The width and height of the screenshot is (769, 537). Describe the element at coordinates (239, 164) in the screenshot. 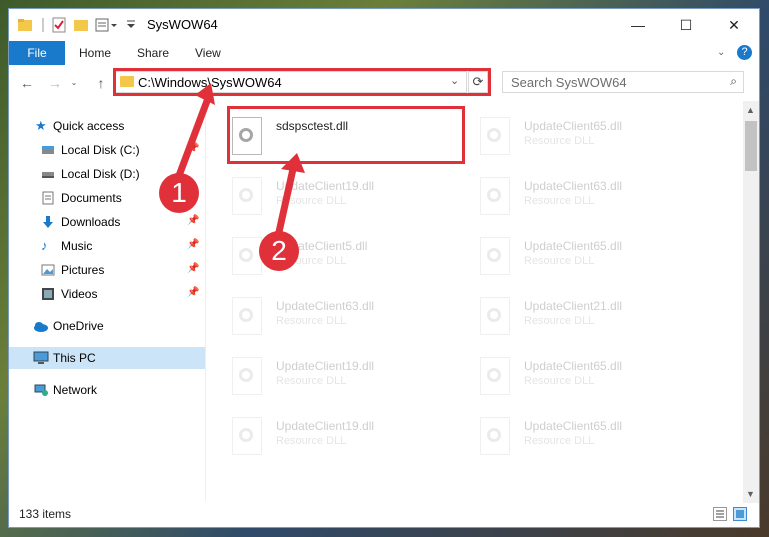

I see `annotation-arrows` at that location.